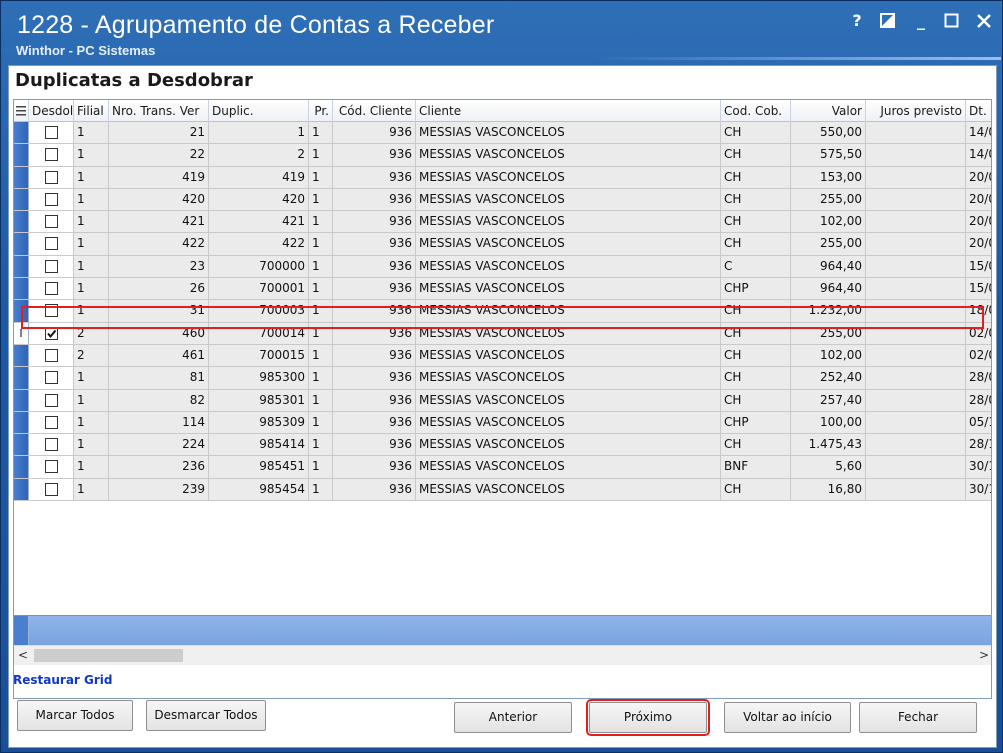  I want to click on scroll-right-button: >, so click(983, 655).